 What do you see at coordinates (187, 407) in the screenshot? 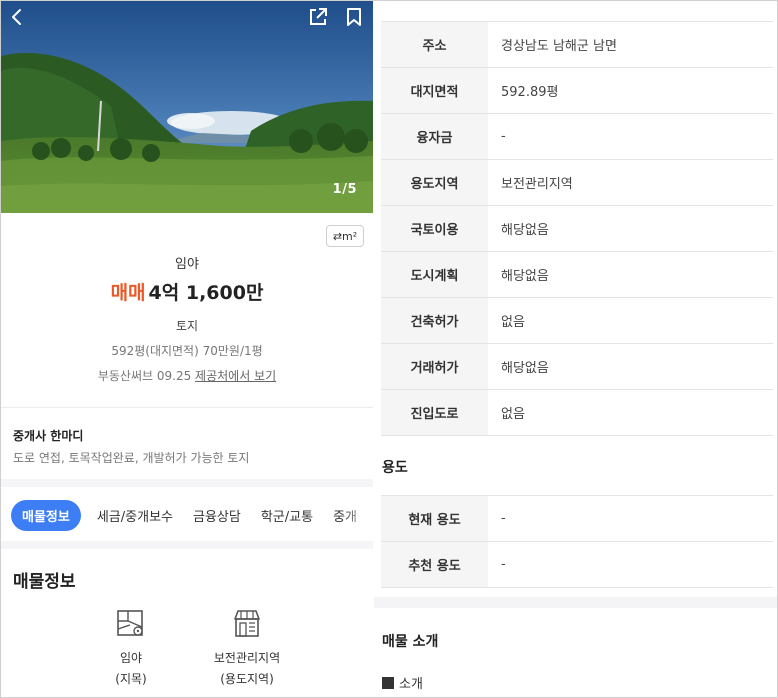
I see `divider` at bounding box center [187, 407].